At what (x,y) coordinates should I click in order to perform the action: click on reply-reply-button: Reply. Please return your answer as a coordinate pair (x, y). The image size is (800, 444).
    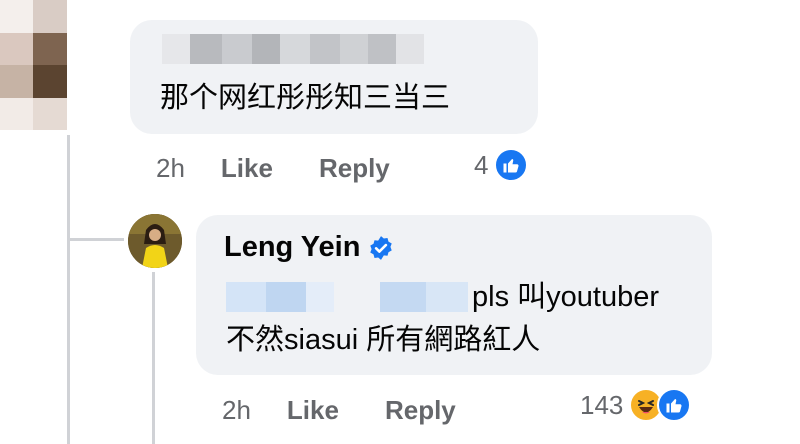
    Looking at the image, I should click on (420, 410).